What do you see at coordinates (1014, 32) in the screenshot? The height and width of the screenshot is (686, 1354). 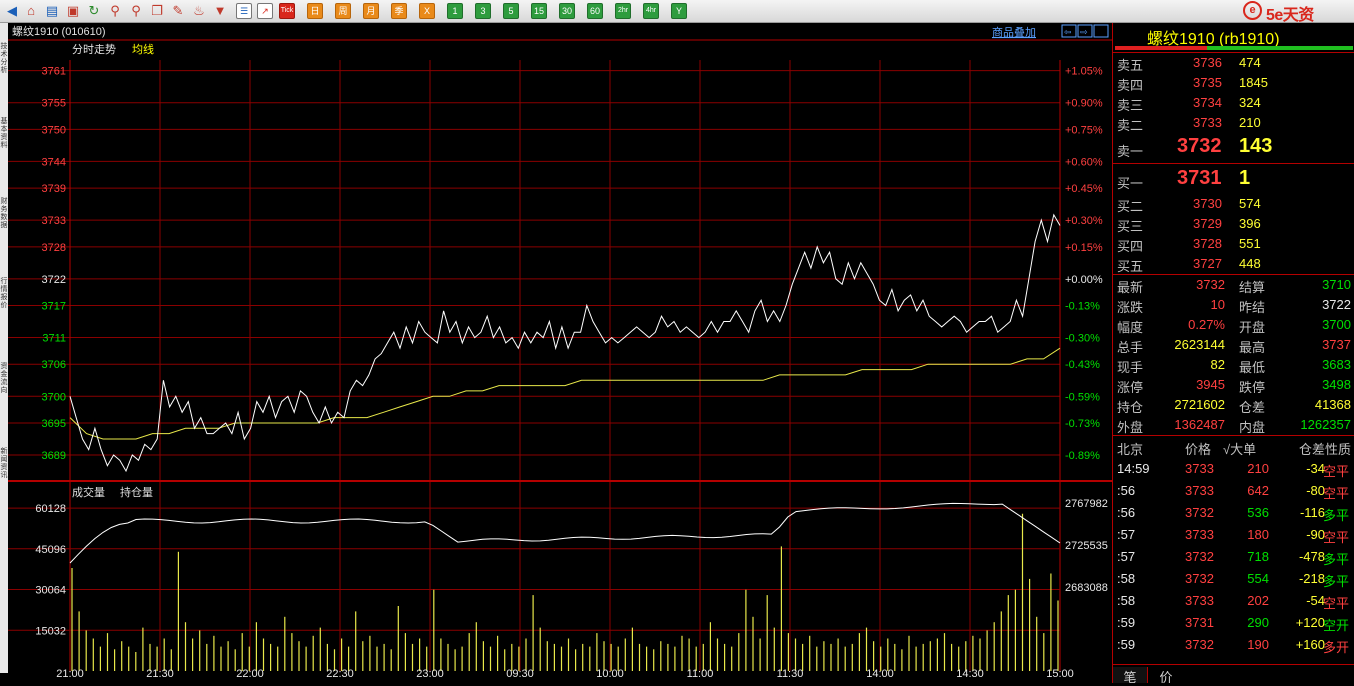 I see `overlay-button-label: 商品叠加` at bounding box center [1014, 32].